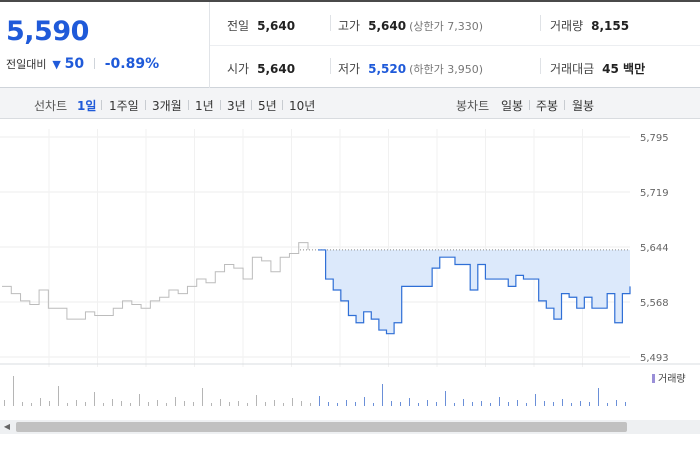 The image size is (700, 450). Describe the element at coordinates (204, 105) in the screenshot. I see `tab-1-year: 1년` at that location.